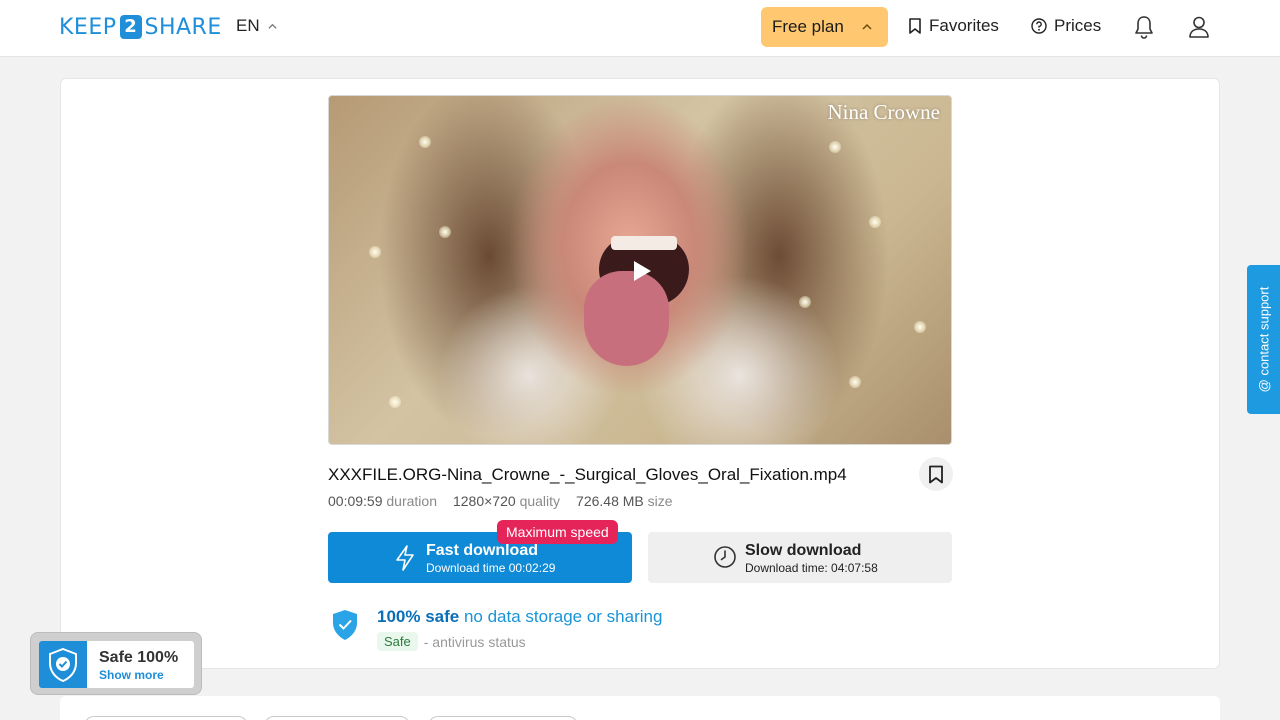 This screenshot has height=720, width=1280. Describe the element at coordinates (405, 558) in the screenshot. I see `lightning-icon` at that location.